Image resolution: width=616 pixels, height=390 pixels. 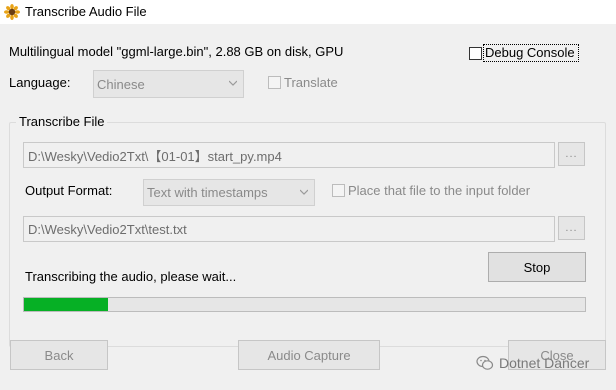 I want to click on back-button: Back, so click(x=59, y=355).